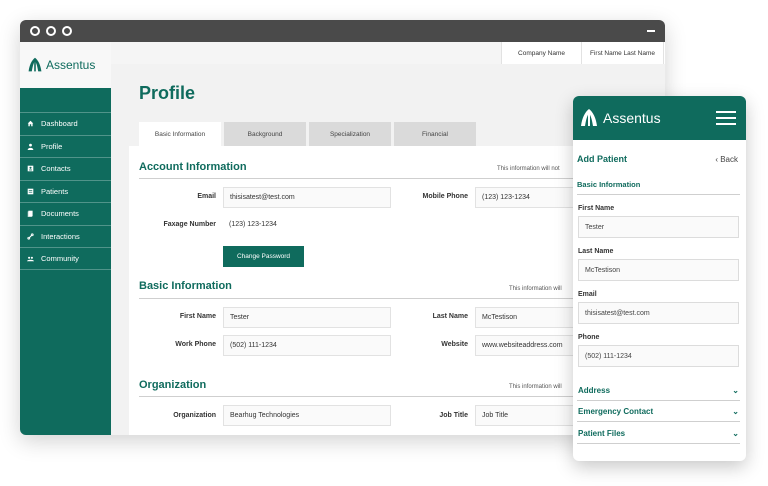 The width and height of the screenshot is (768, 486). What do you see at coordinates (525, 415) in the screenshot?
I see `job-title-field: Job Title` at bounding box center [525, 415].